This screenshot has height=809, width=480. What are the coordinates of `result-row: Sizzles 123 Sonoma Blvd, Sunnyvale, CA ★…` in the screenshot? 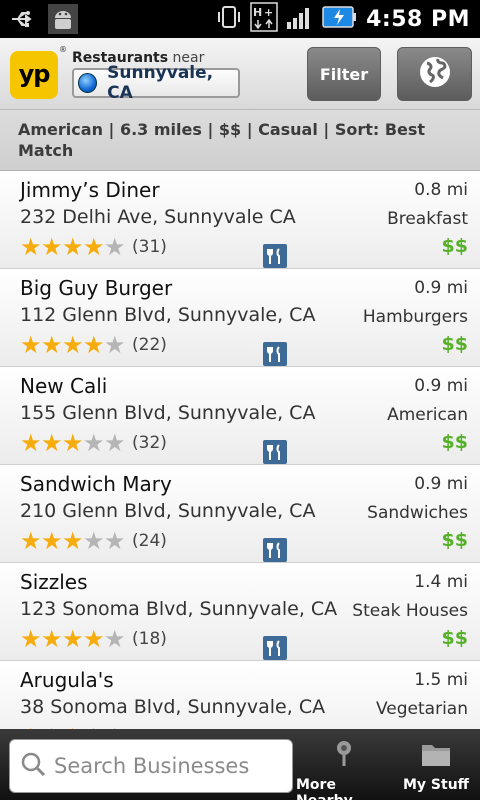 It's located at (240, 612).